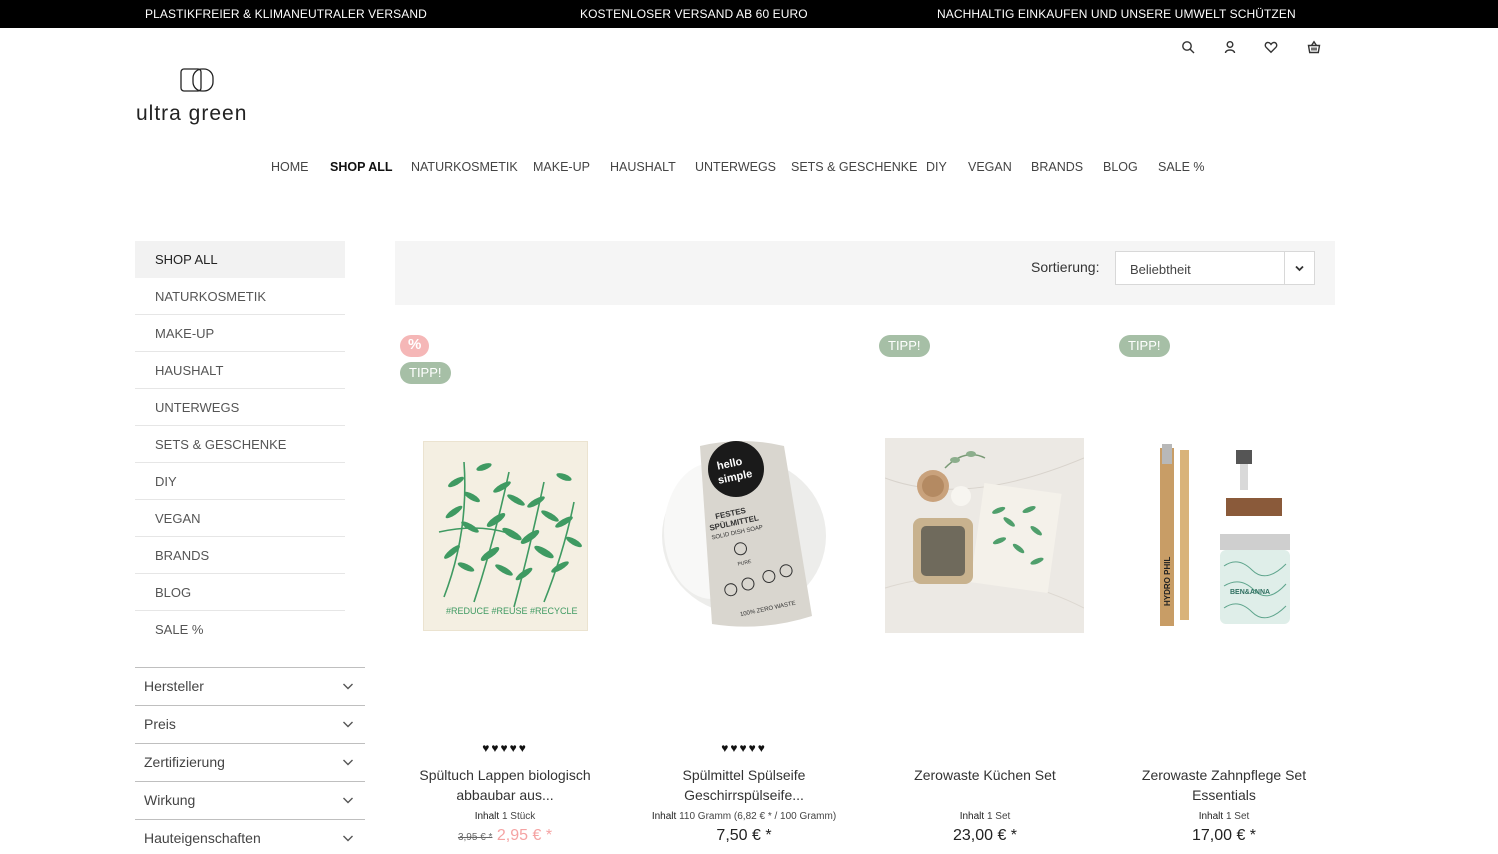 This screenshot has height=854, width=1498. What do you see at coordinates (202, 838) in the screenshot?
I see `filter-label: Hauteigenschaften` at bounding box center [202, 838].